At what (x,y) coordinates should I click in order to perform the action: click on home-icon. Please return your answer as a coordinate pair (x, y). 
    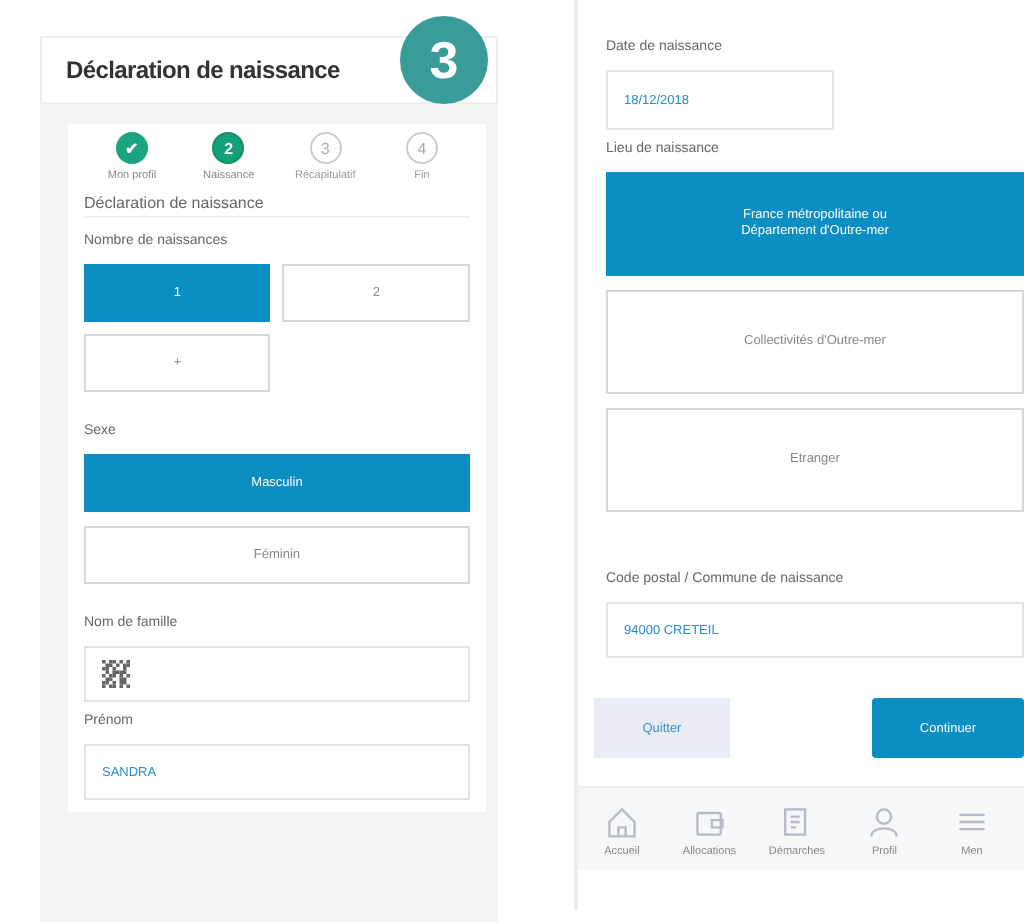
    Looking at the image, I should click on (621, 822).